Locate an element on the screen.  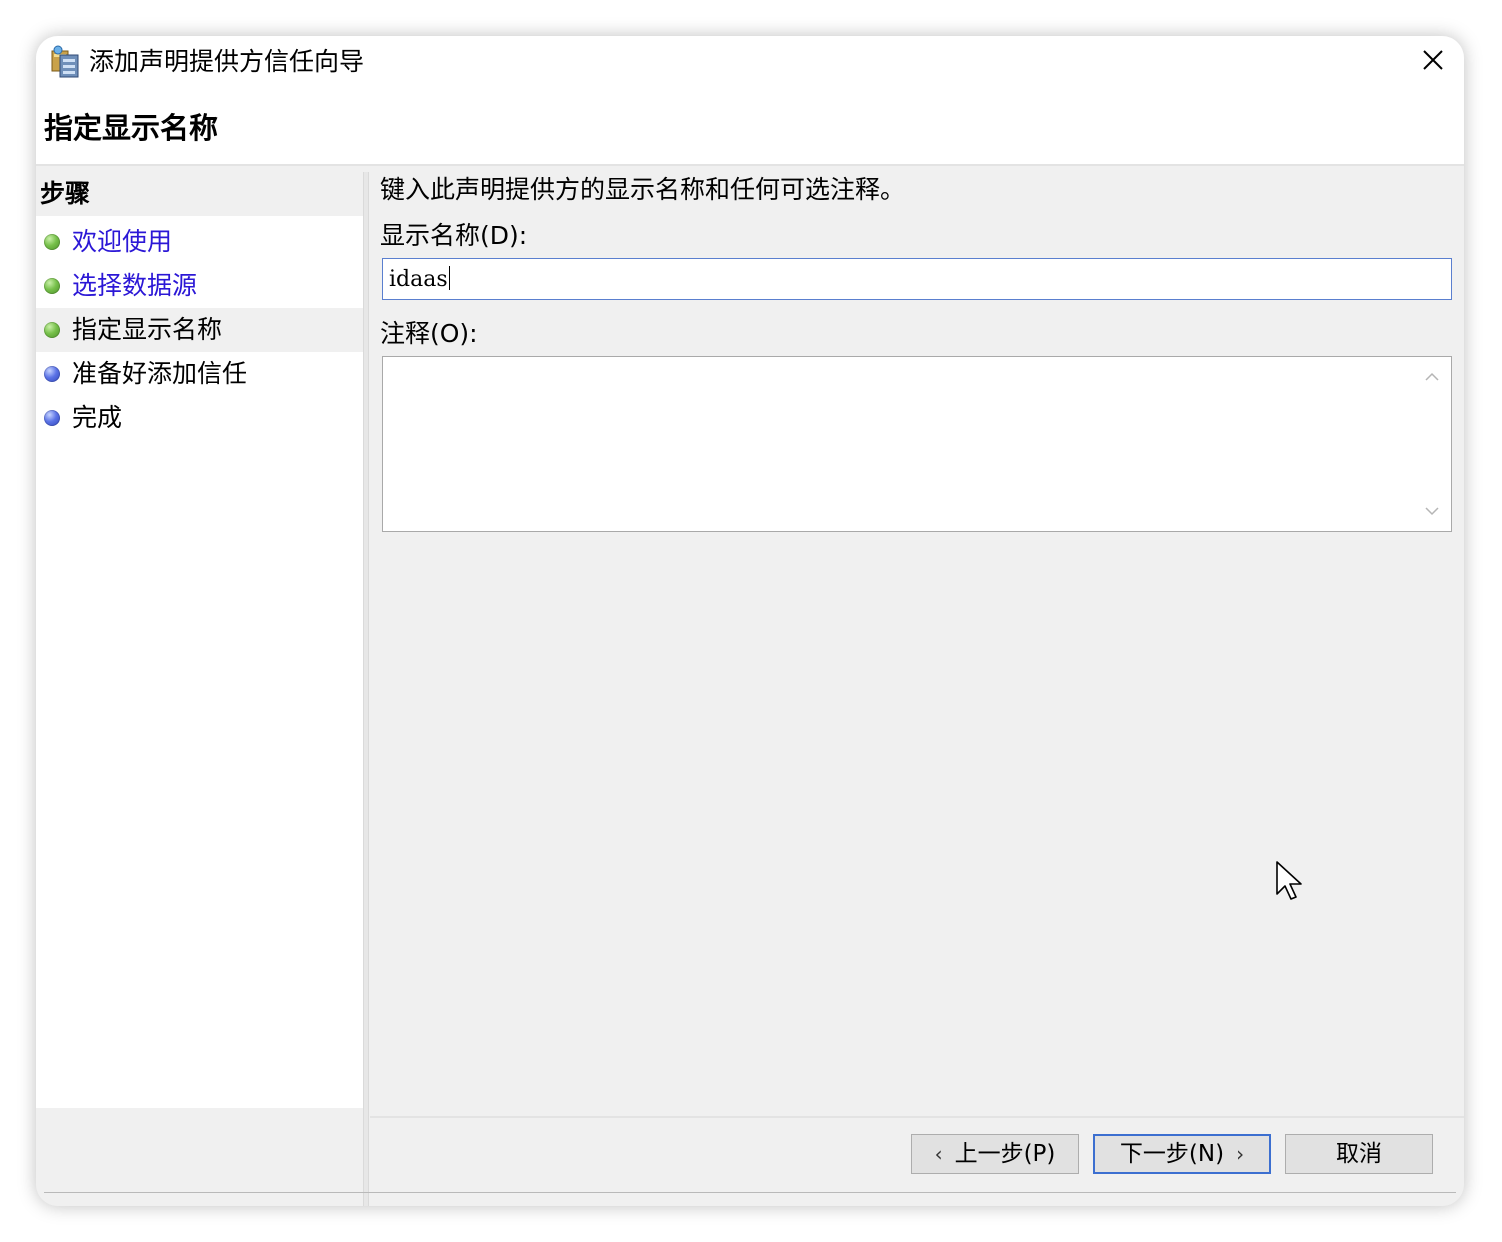
close-button is located at coordinates (1433, 62).